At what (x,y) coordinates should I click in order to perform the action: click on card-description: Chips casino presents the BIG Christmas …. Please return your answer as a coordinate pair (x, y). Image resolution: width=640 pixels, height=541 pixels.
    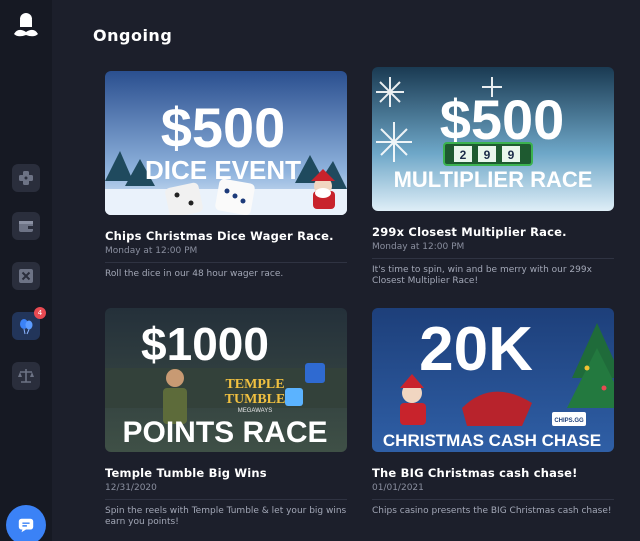
    Looking at the image, I should click on (492, 511).